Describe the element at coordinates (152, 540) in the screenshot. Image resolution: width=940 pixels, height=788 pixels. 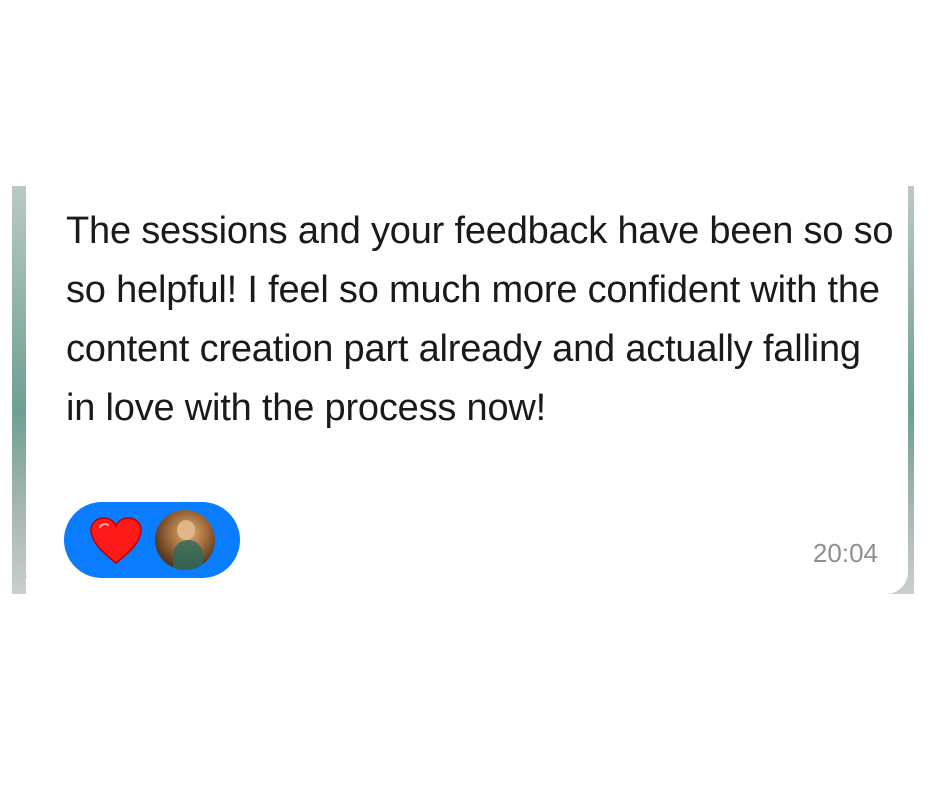
I see `reactions-pill` at that location.